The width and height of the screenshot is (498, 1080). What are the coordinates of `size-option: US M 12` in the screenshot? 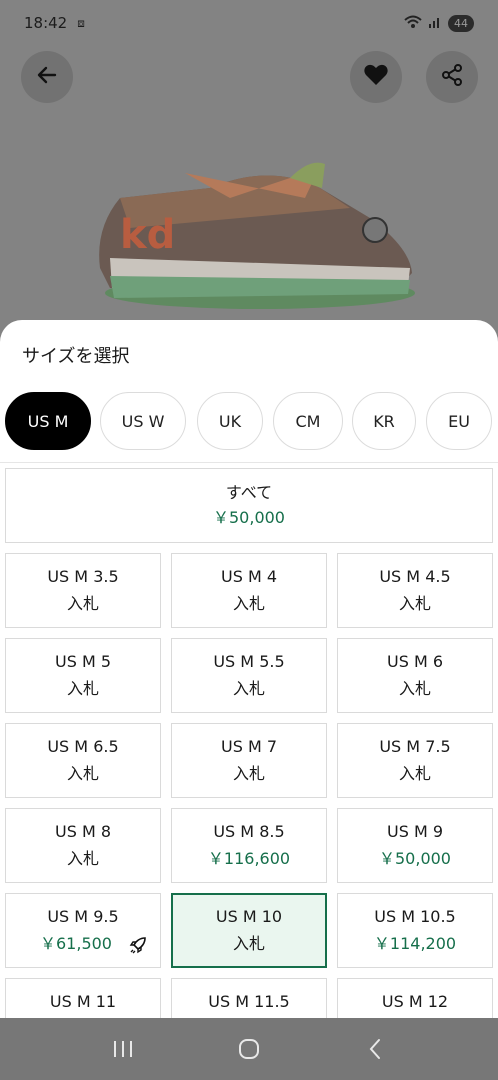 It's located at (415, 998).